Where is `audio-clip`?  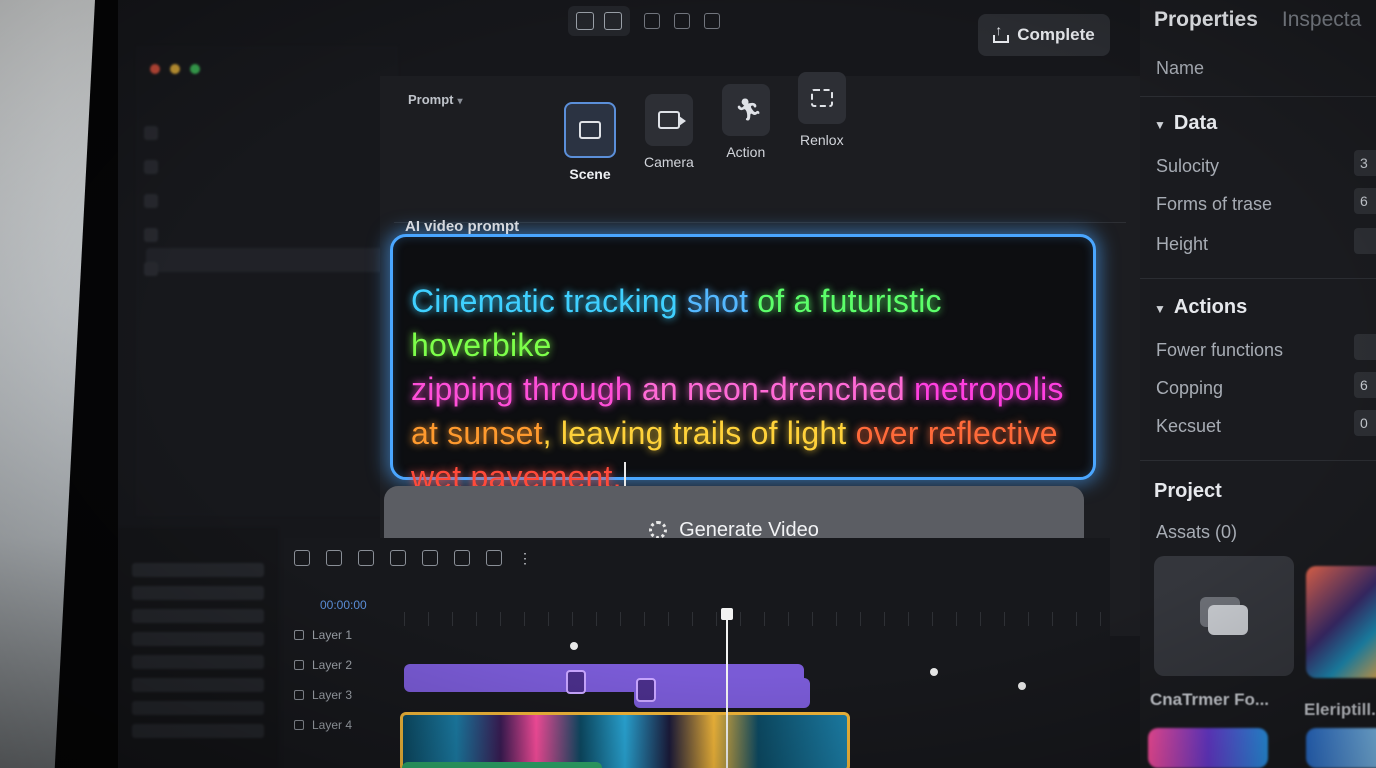 audio-clip is located at coordinates (502, 765).